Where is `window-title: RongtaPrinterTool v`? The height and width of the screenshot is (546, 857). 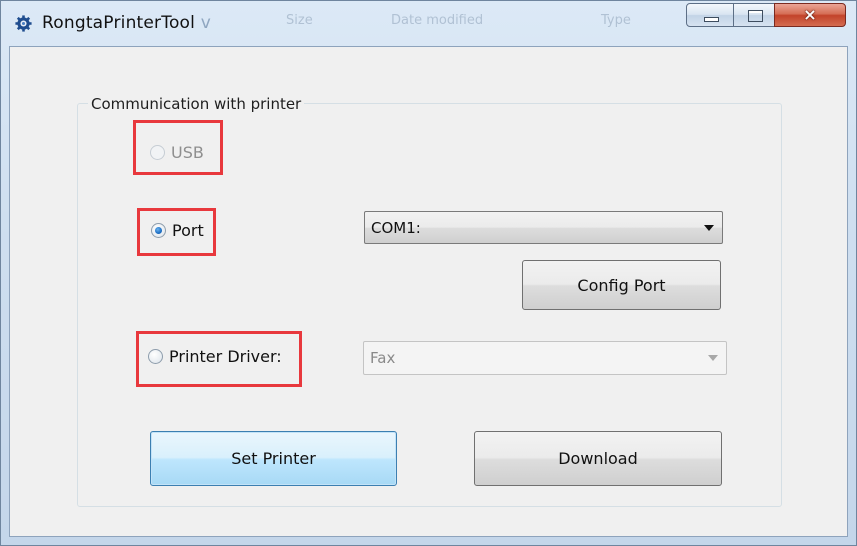
window-title: RongtaPrinterTool v is located at coordinates (126, 23).